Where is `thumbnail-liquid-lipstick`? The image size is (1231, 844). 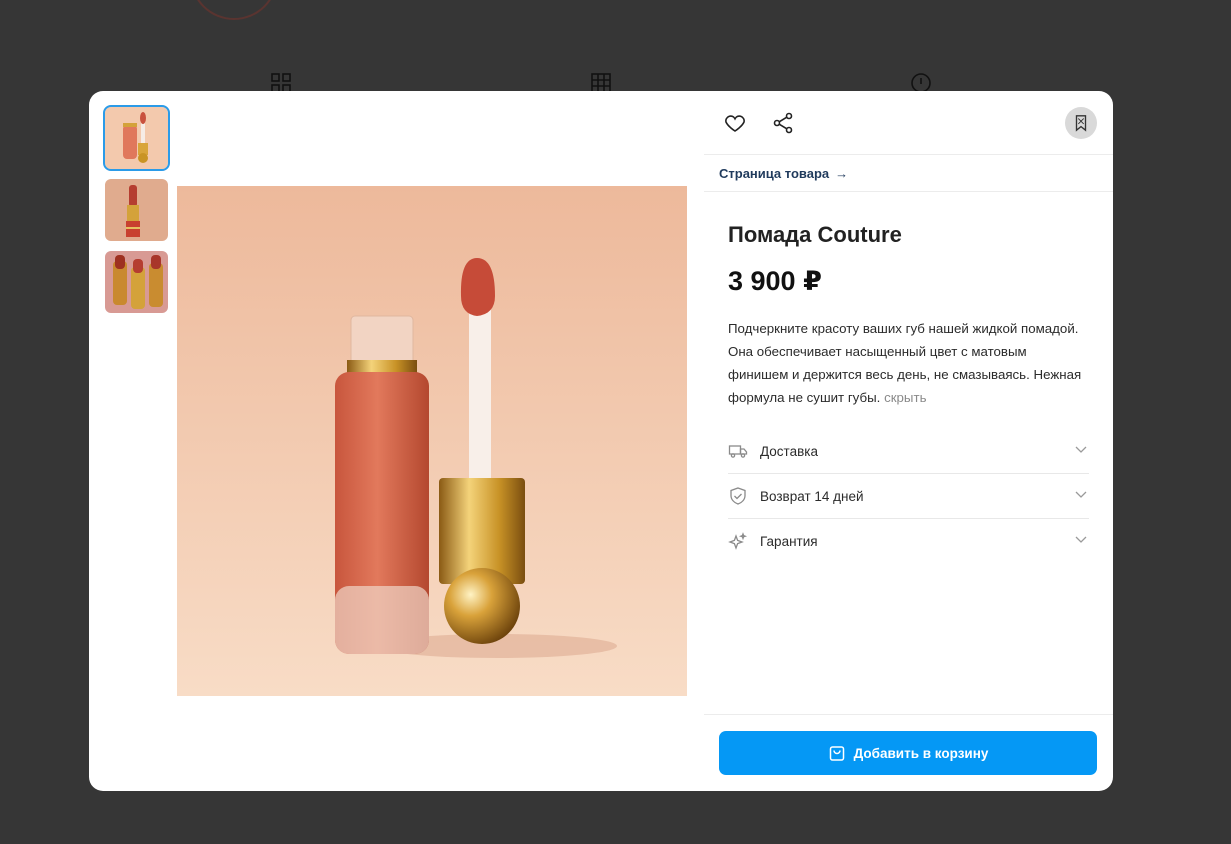 thumbnail-liquid-lipstick is located at coordinates (136, 138).